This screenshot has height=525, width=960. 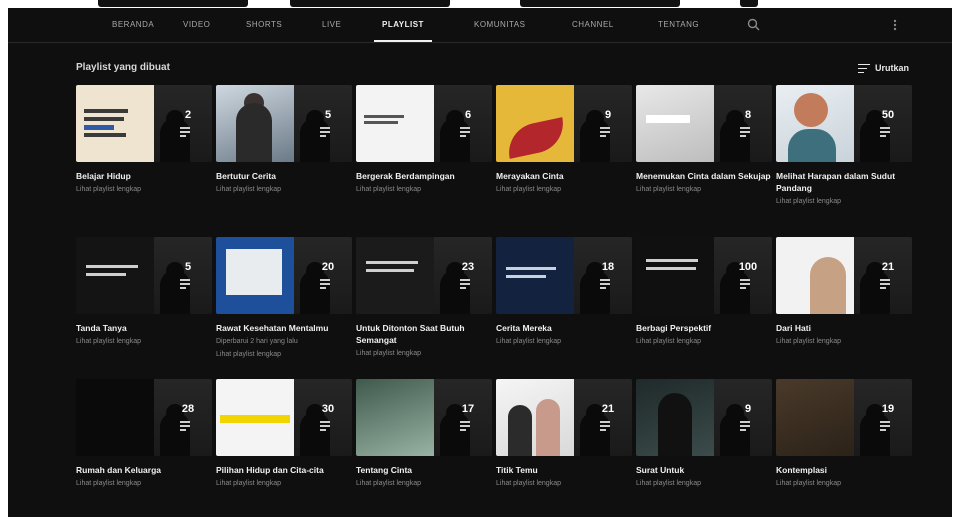 What do you see at coordinates (424, 275) in the screenshot?
I see `playlist-thumbnail: 23` at bounding box center [424, 275].